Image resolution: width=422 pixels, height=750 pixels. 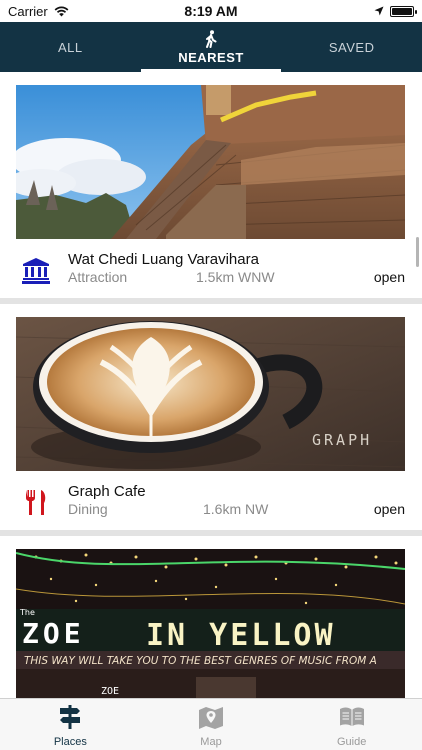 I want to click on place-title: Wat Chedi Luang Varavihara, so click(x=163, y=259).